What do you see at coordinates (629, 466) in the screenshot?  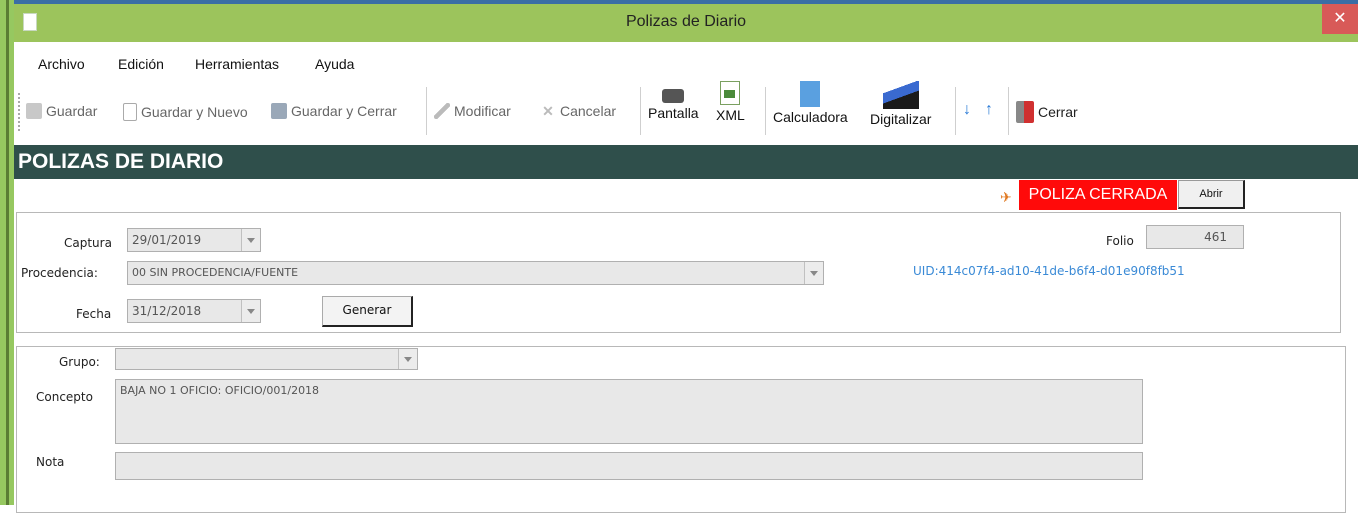 I see `nota-field` at bounding box center [629, 466].